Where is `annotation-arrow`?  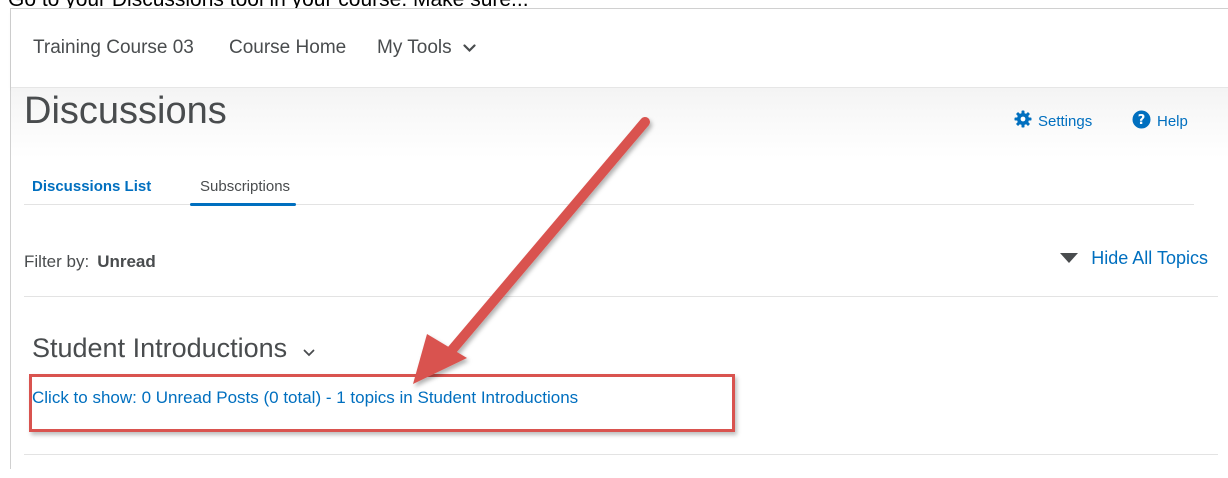 annotation-arrow is located at coordinates (531, 250).